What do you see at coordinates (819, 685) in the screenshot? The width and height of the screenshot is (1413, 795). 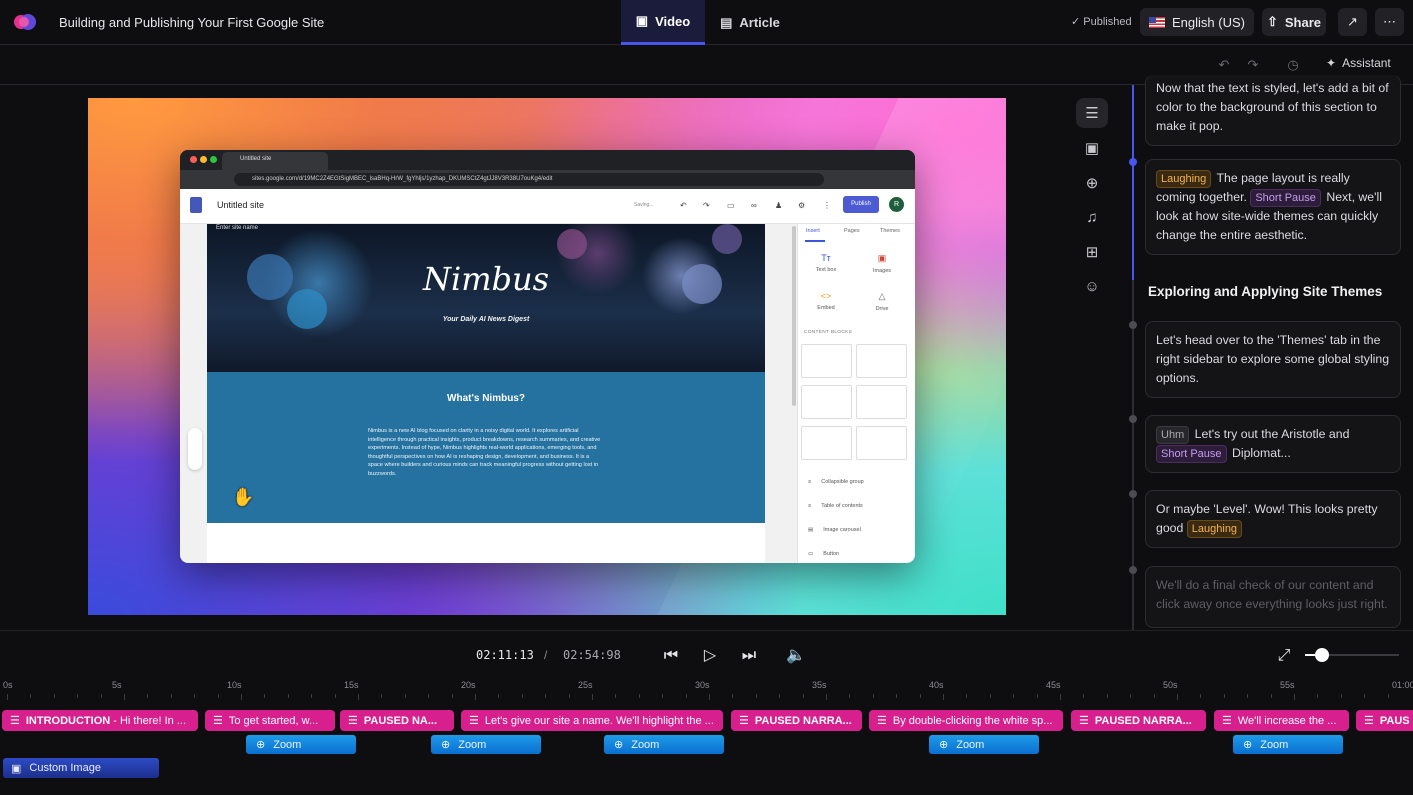 I see `ruler-label: 35s` at bounding box center [819, 685].